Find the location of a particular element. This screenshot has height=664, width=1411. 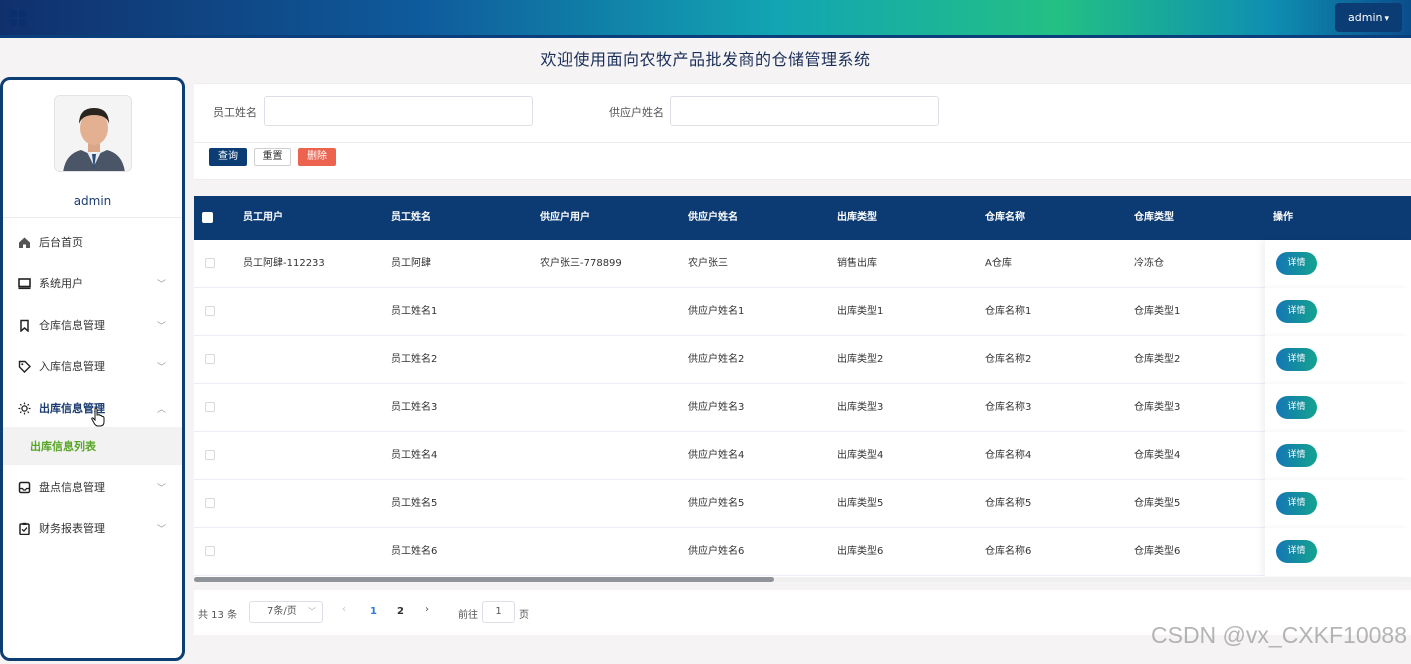

table-cell: 仓库类型2 is located at coordinates (1157, 359).